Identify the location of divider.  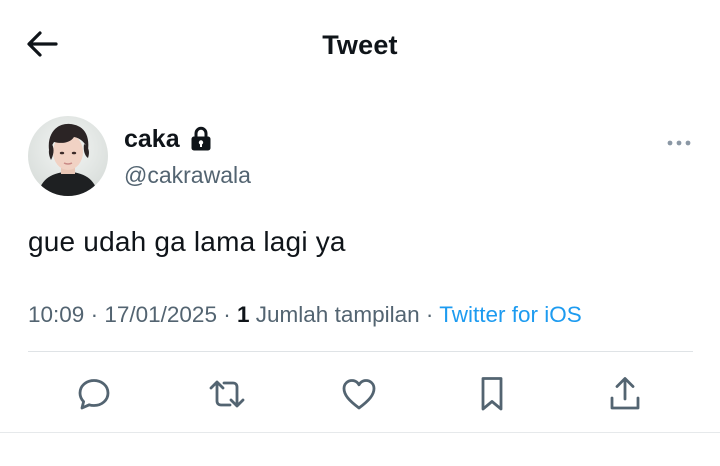
(360, 351).